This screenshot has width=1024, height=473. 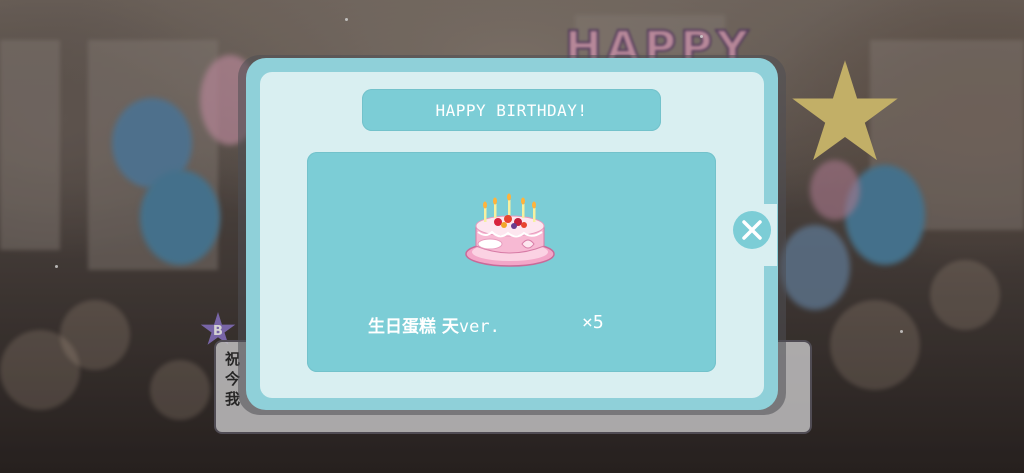 I want to click on reward-item-name: 生日蛋糕 天ver., so click(x=434, y=324).